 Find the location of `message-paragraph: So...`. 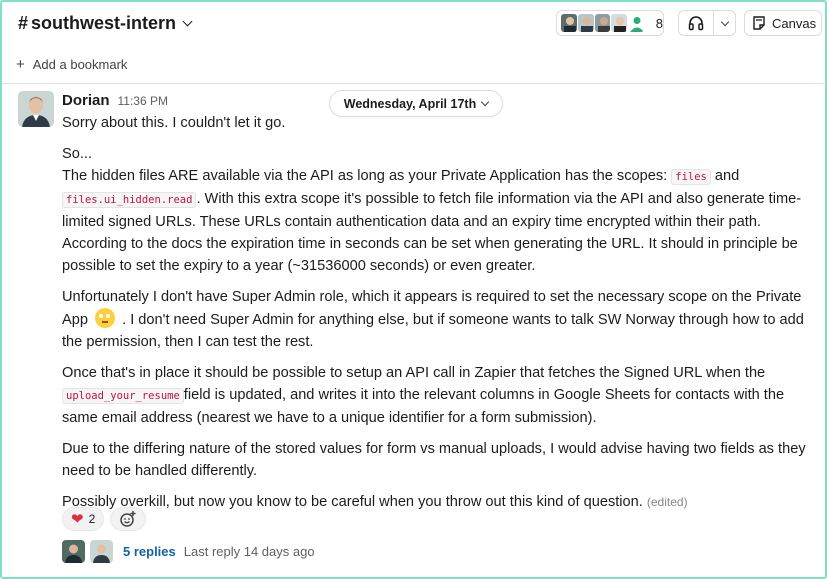

message-paragraph: So... is located at coordinates (77, 154).